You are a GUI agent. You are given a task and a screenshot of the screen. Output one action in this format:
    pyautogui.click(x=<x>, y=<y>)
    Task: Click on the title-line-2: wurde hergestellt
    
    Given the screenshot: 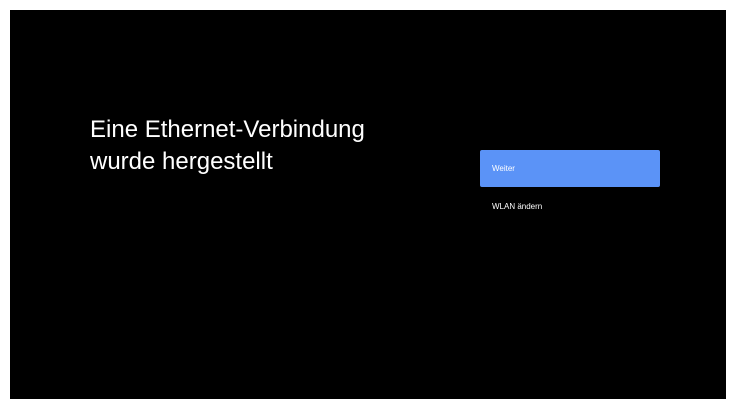 What is the action you would take?
    pyautogui.click(x=181, y=161)
    